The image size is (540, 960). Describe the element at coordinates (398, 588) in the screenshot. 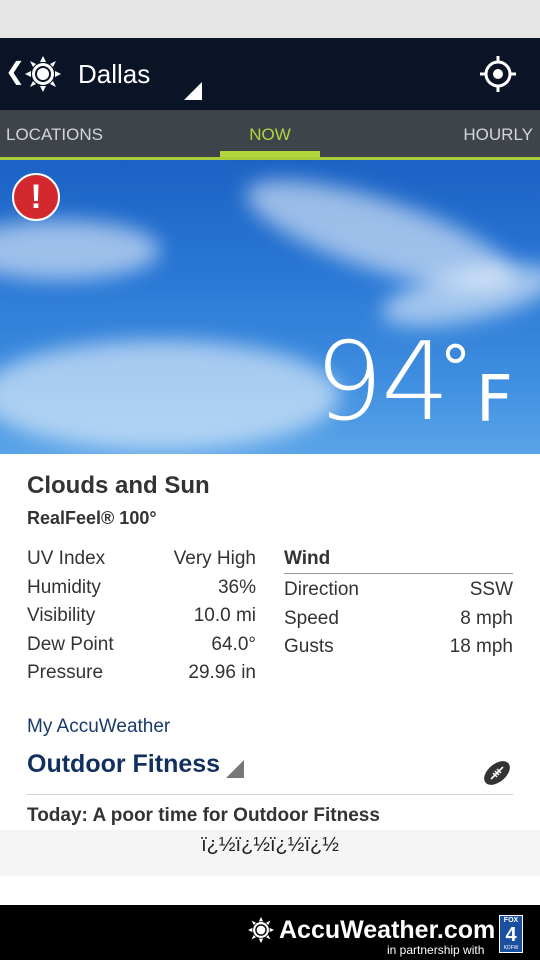

I see `wind-row-direction: Direction SSW` at that location.